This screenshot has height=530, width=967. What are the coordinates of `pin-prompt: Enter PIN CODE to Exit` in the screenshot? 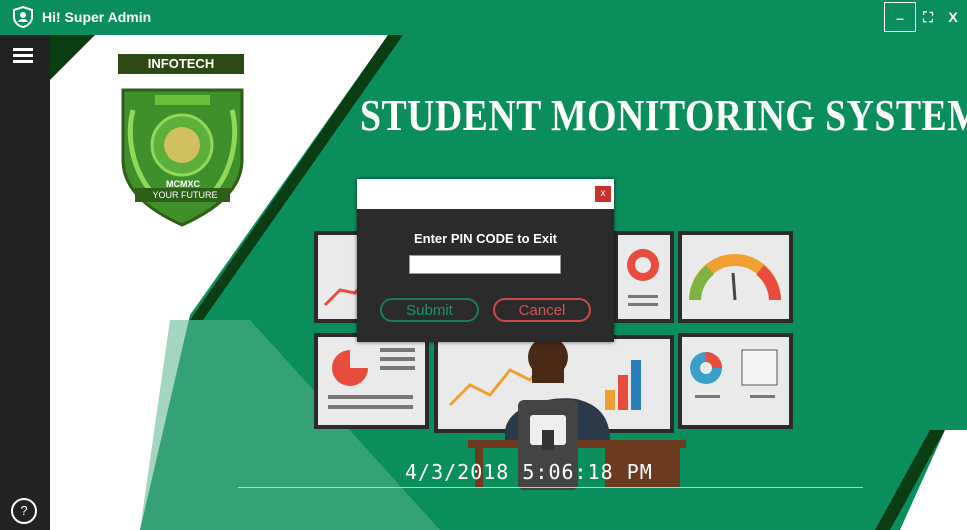 It's located at (485, 238).